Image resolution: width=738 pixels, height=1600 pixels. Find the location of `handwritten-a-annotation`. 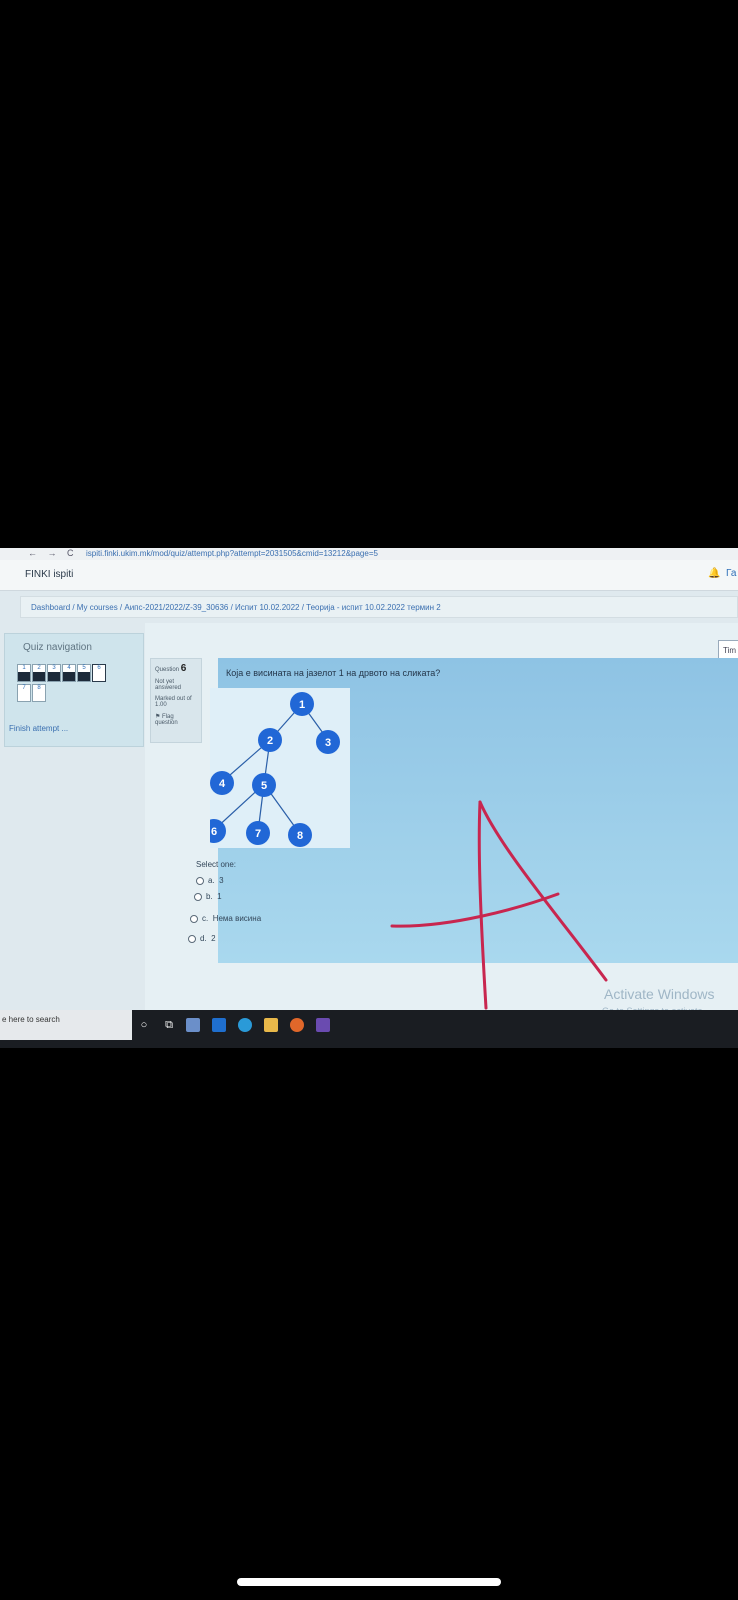

handwritten-a-annotation is located at coordinates (499, 905).